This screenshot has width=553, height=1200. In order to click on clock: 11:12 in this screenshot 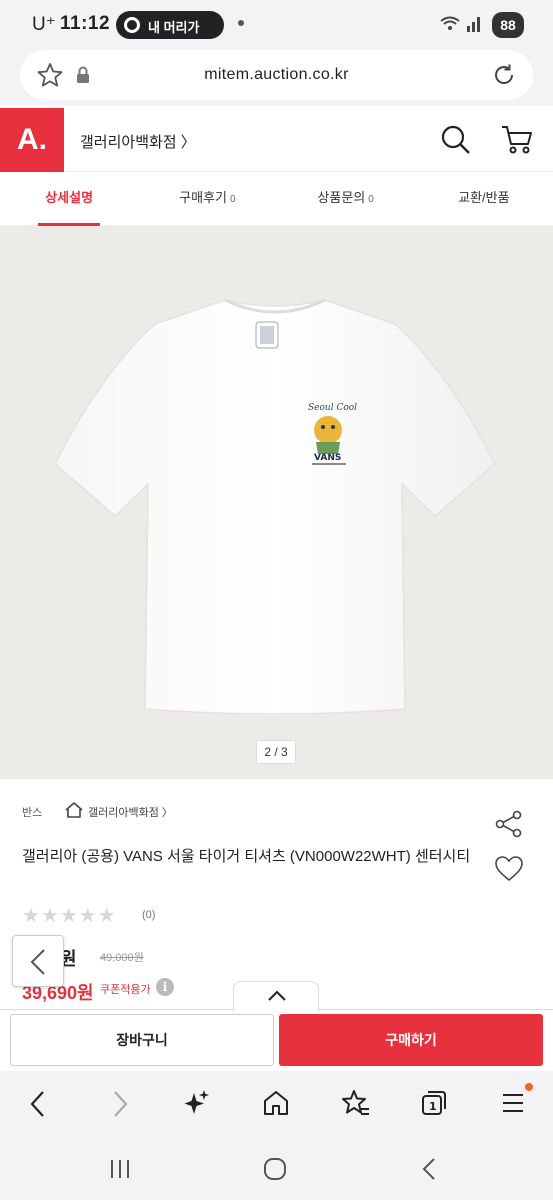, I will do `click(85, 23)`.